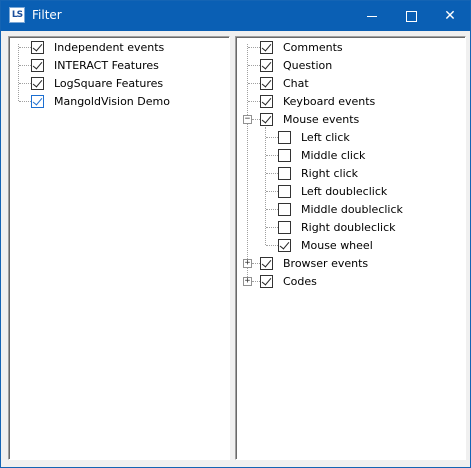 The width and height of the screenshot is (471, 468). Describe the element at coordinates (106, 65) in the screenshot. I see `tree-item-label: INTERACT Features` at that location.